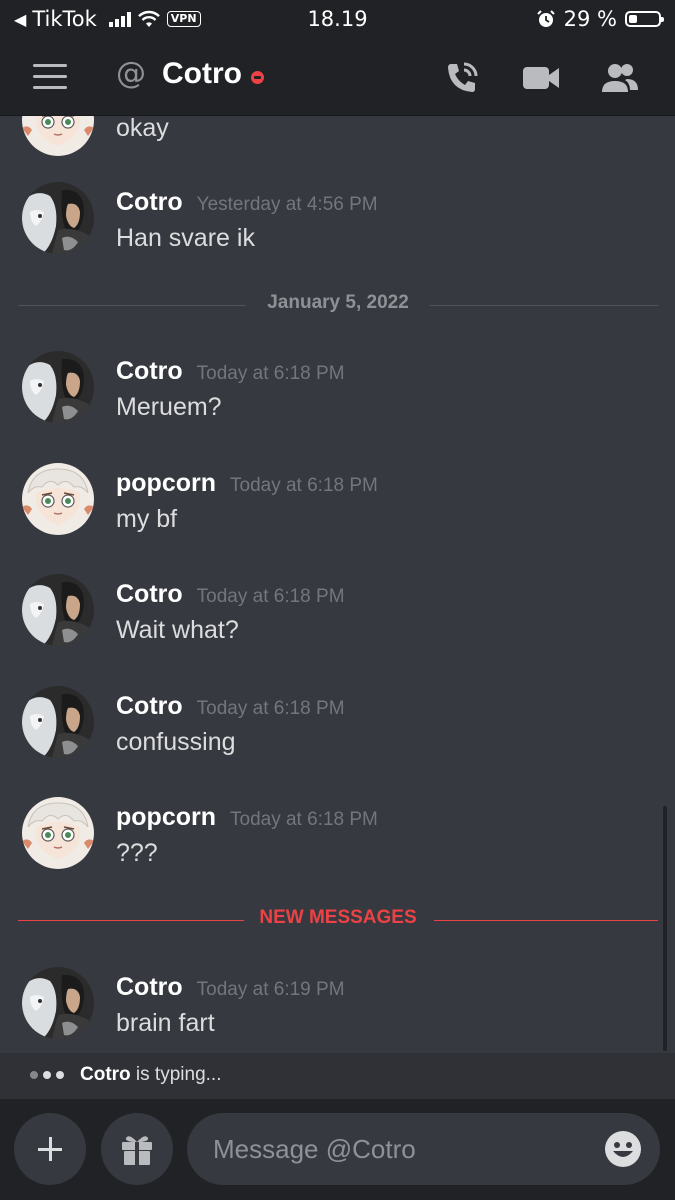 This screenshot has height=1200, width=675. Describe the element at coordinates (462, 78) in the screenshot. I see `phone-call-icon` at that location.